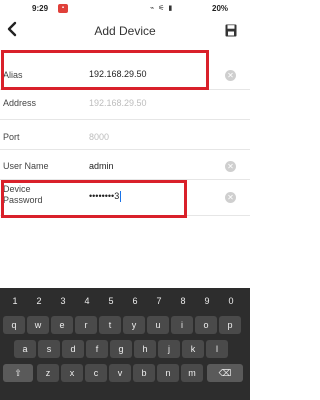 This screenshot has height=400, width=320. I want to click on key-m: m, so click(192, 373).